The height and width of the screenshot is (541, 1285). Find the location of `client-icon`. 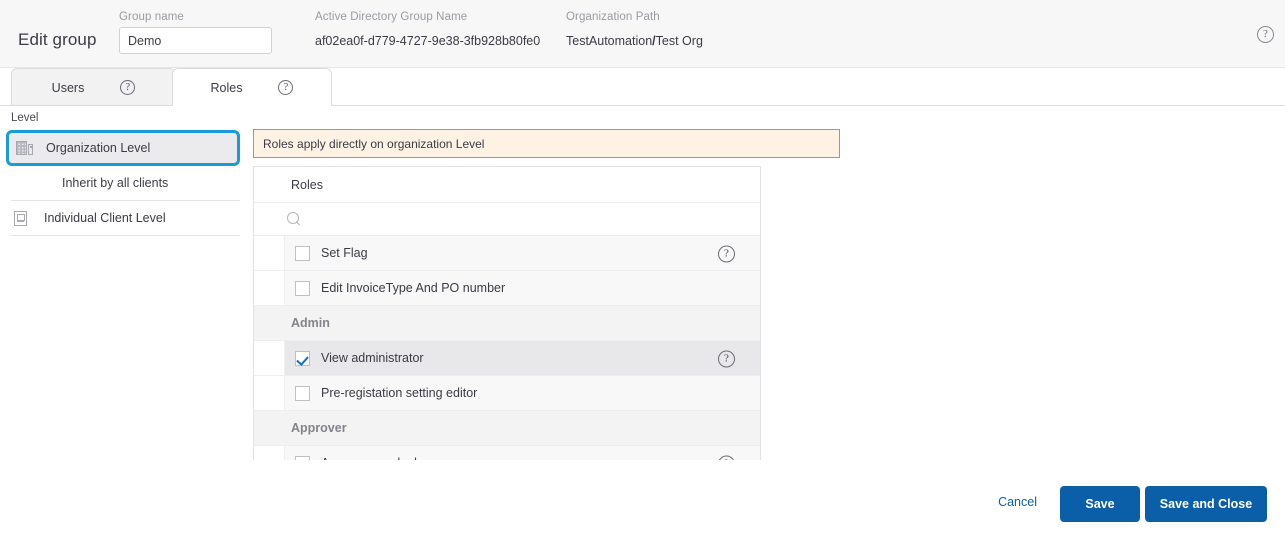

client-icon is located at coordinates (25, 218).